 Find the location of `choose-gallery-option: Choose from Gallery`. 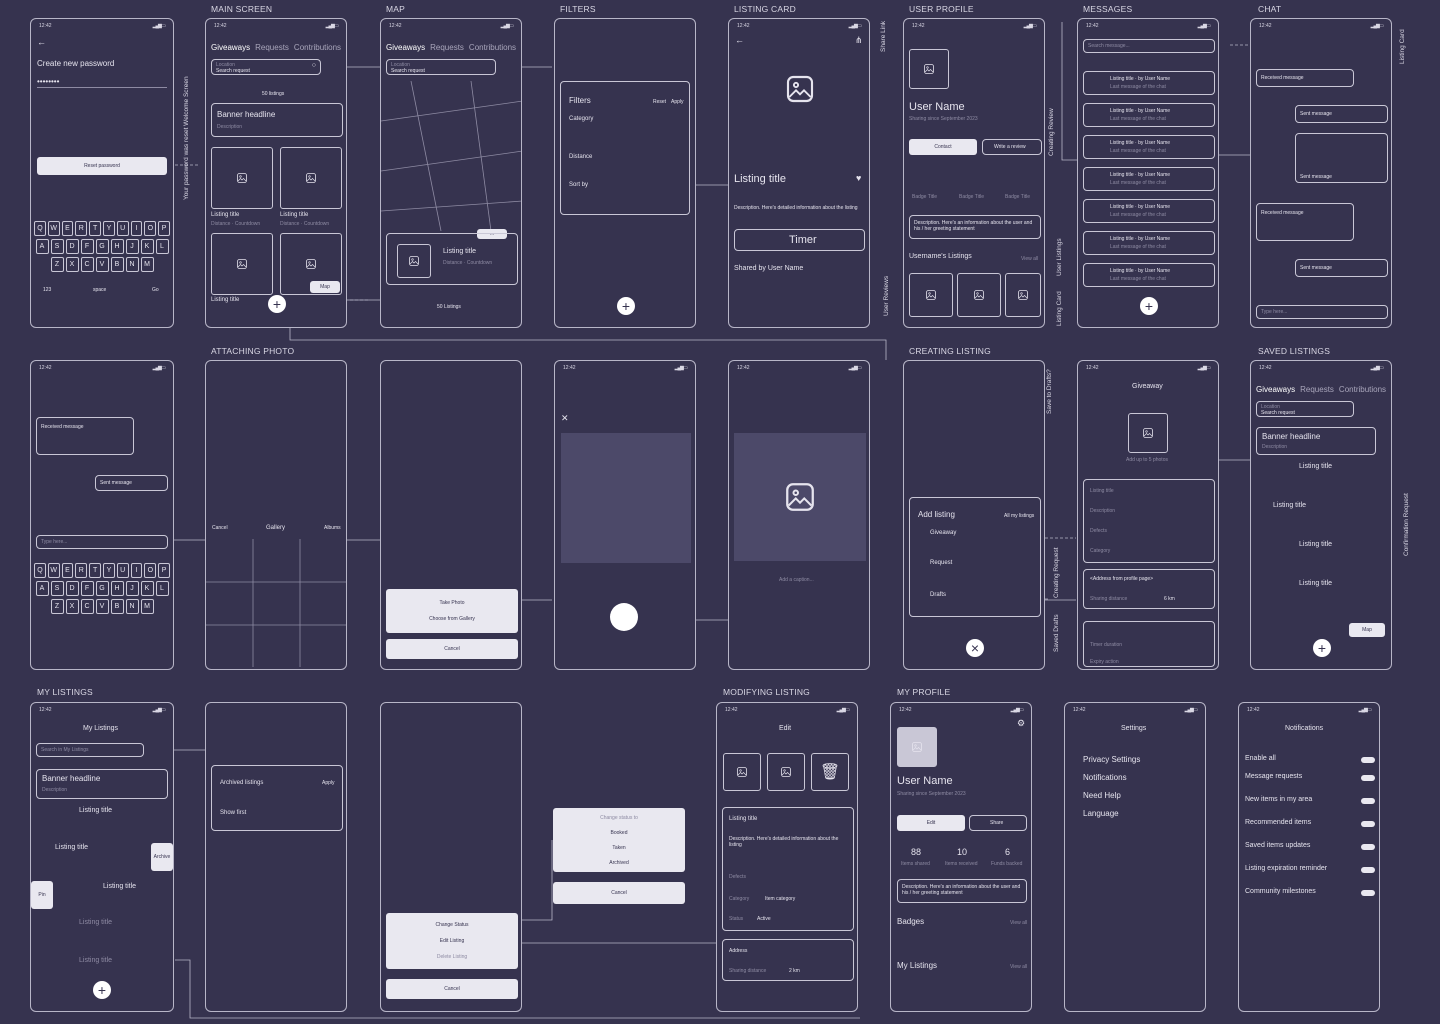

choose-gallery-option: Choose from Gallery is located at coordinates (452, 619).